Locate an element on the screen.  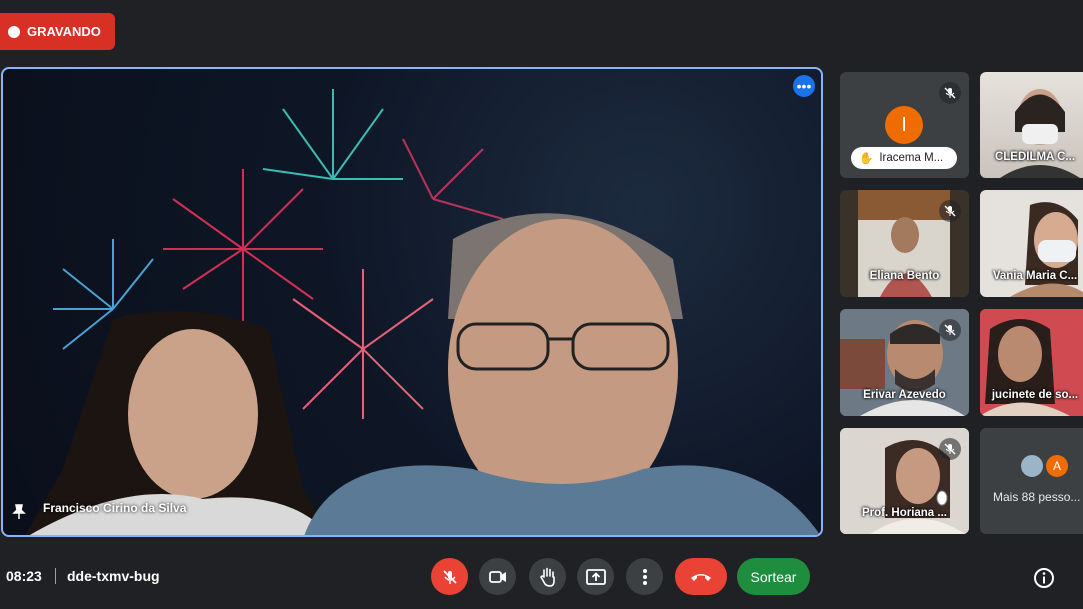
raised-hand-icon: ✋ is located at coordinates (866, 159).